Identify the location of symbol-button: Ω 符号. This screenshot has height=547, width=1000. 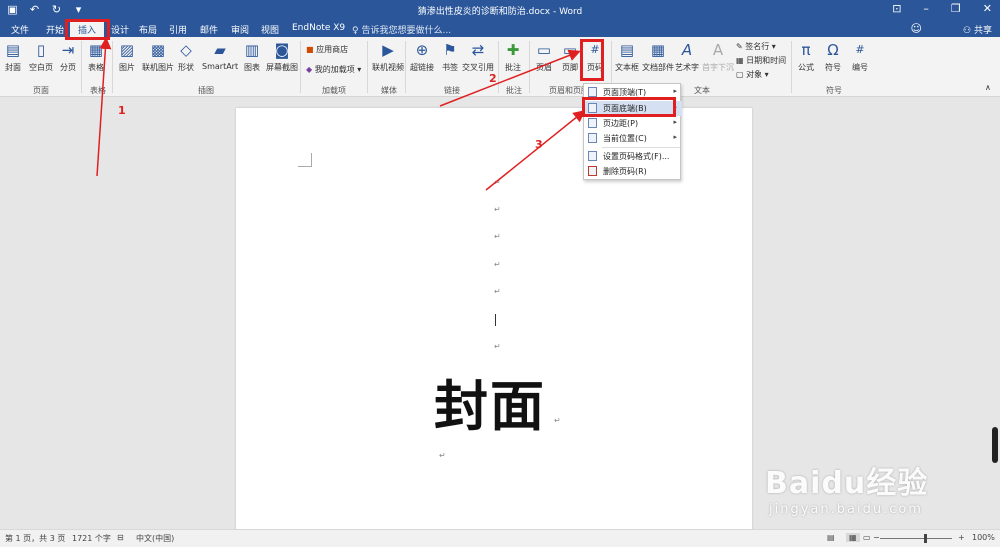
(833, 56).